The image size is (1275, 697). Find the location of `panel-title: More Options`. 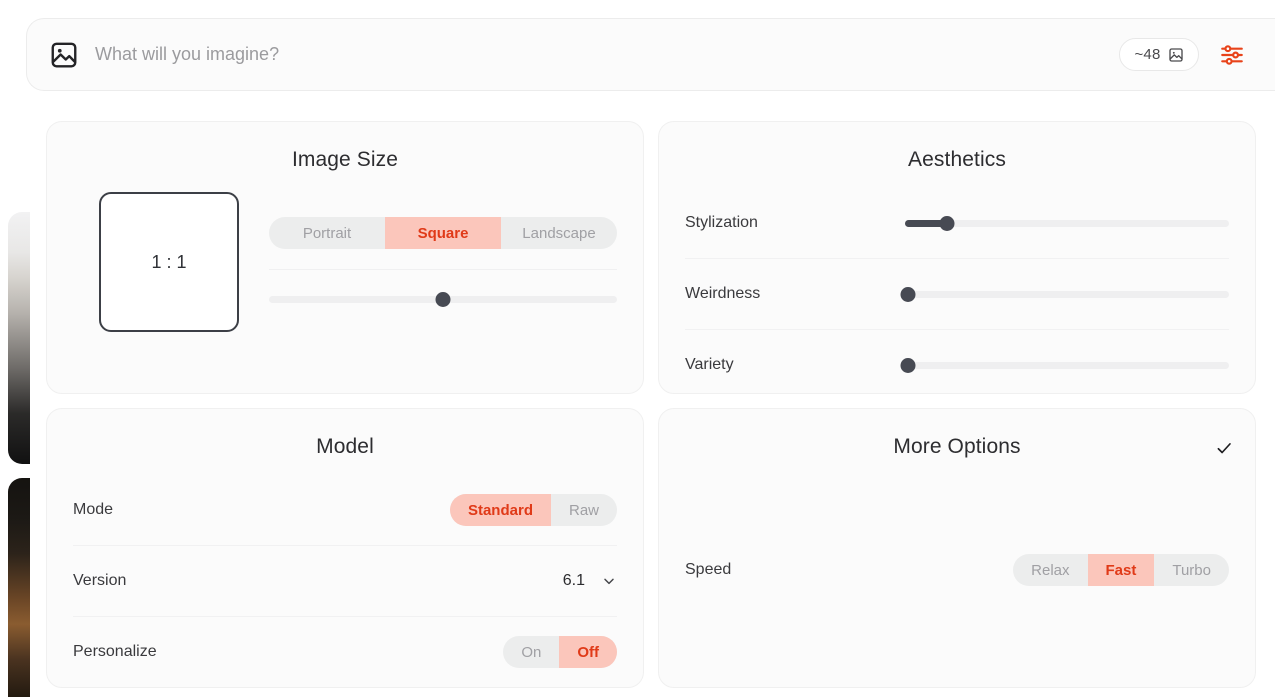

panel-title: More Options is located at coordinates (957, 446).